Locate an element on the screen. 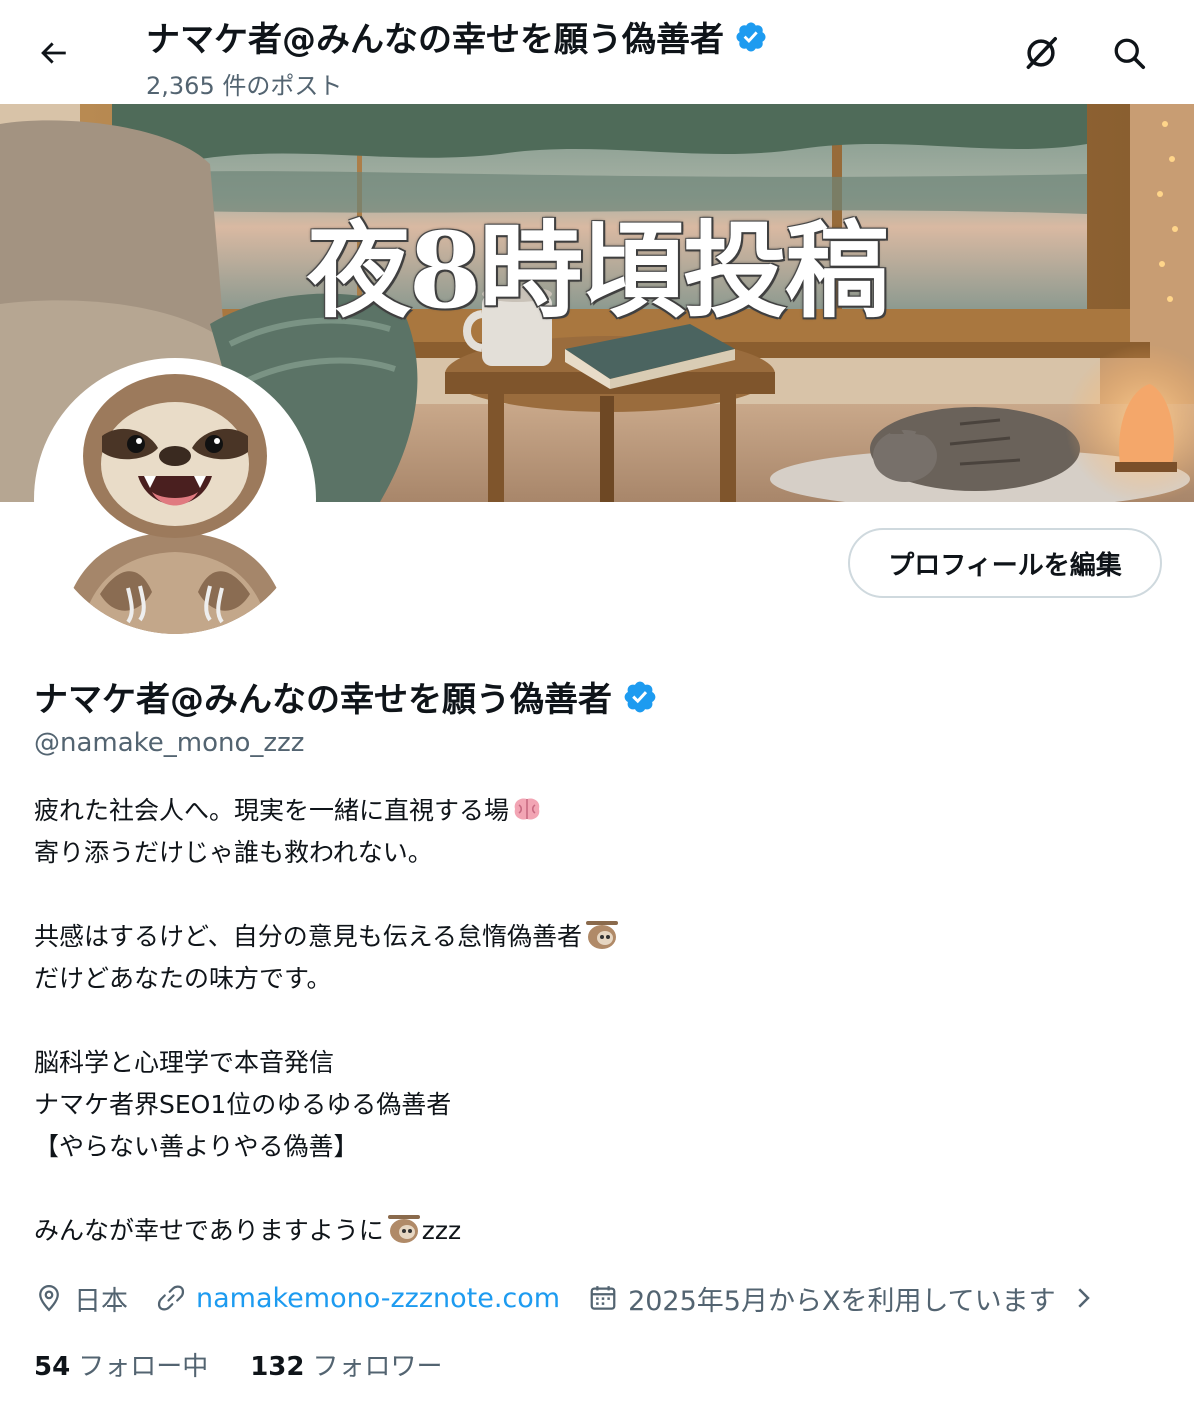  header-title: ナマケ者@みんなの幸せを願う偽善者 is located at coordinates (435, 40).